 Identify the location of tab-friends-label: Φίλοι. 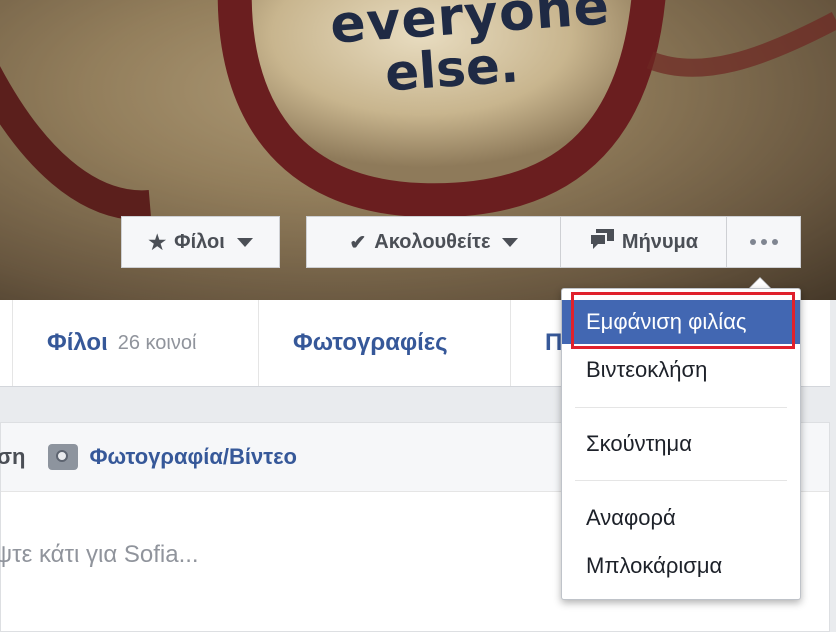
(77, 342).